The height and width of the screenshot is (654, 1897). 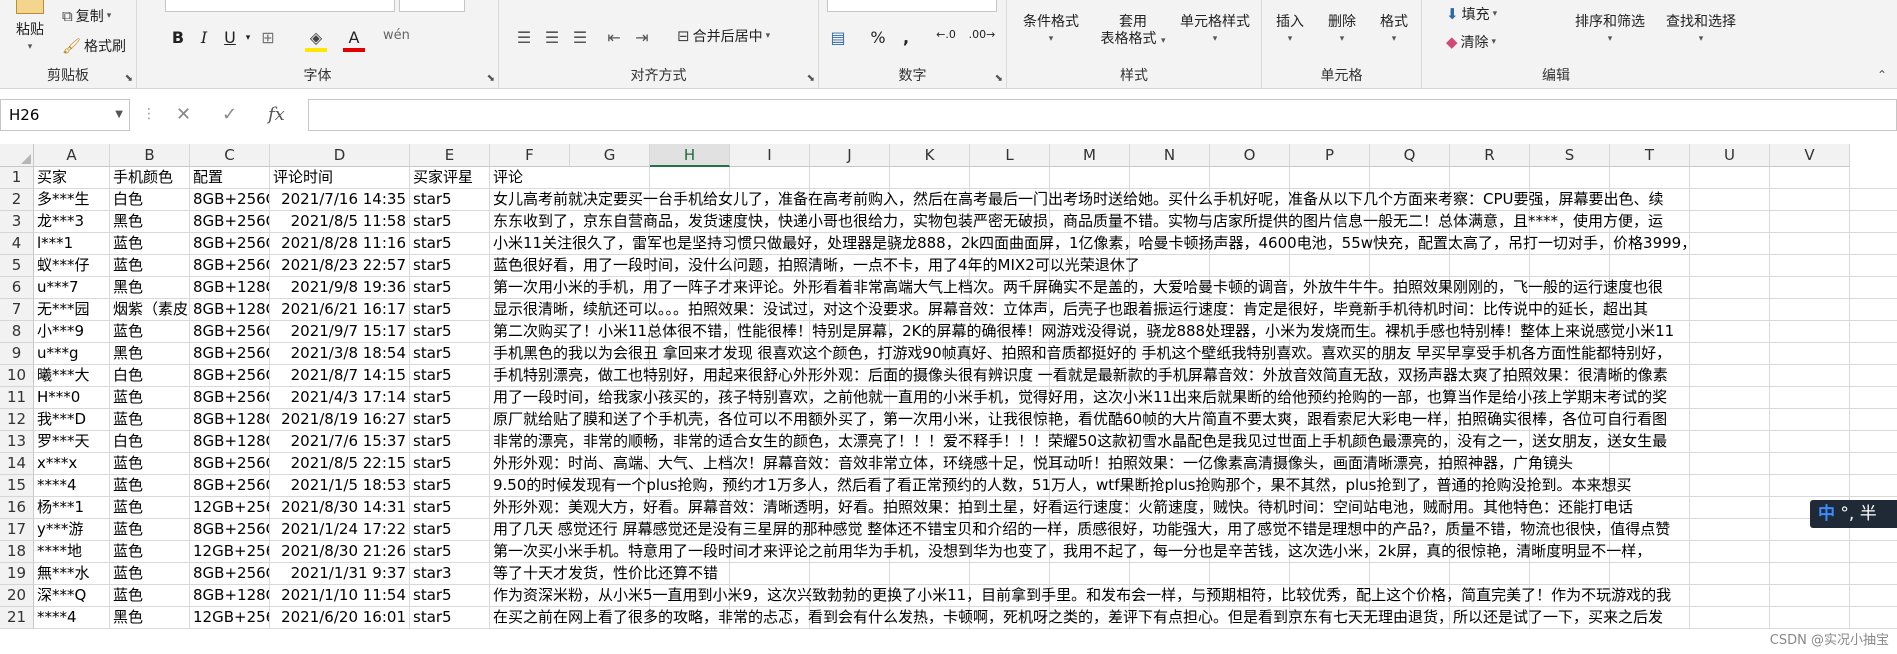 What do you see at coordinates (150, 310) in the screenshot?
I see `cell-b: 烟紫（素皮）` at bounding box center [150, 310].